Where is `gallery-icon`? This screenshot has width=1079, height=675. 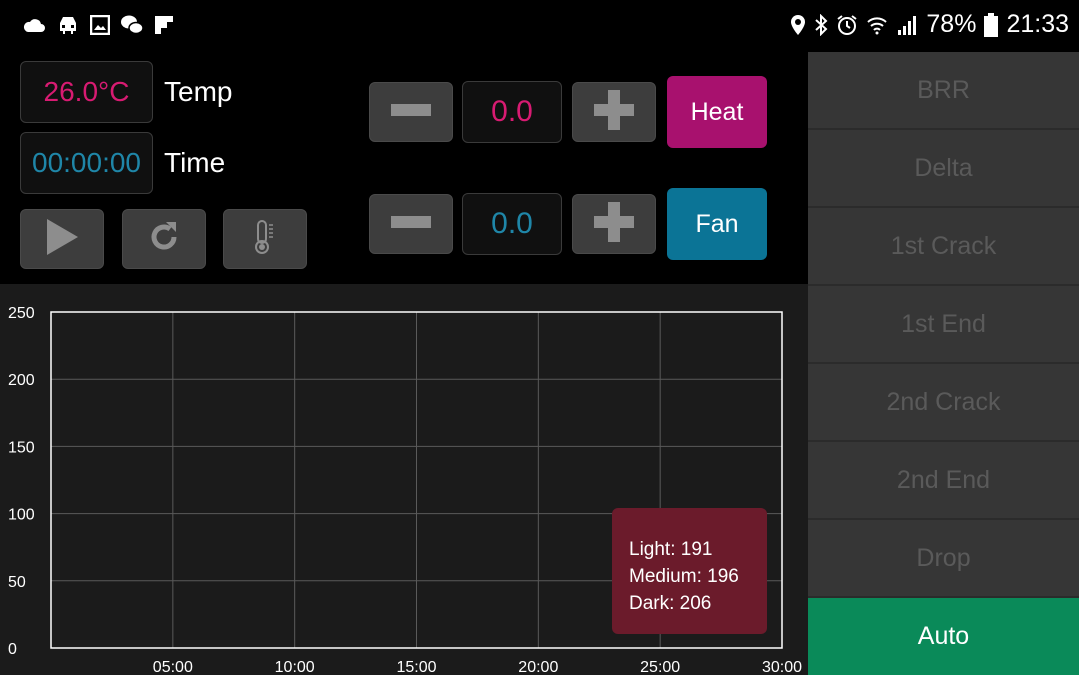 gallery-icon is located at coordinates (100, 25).